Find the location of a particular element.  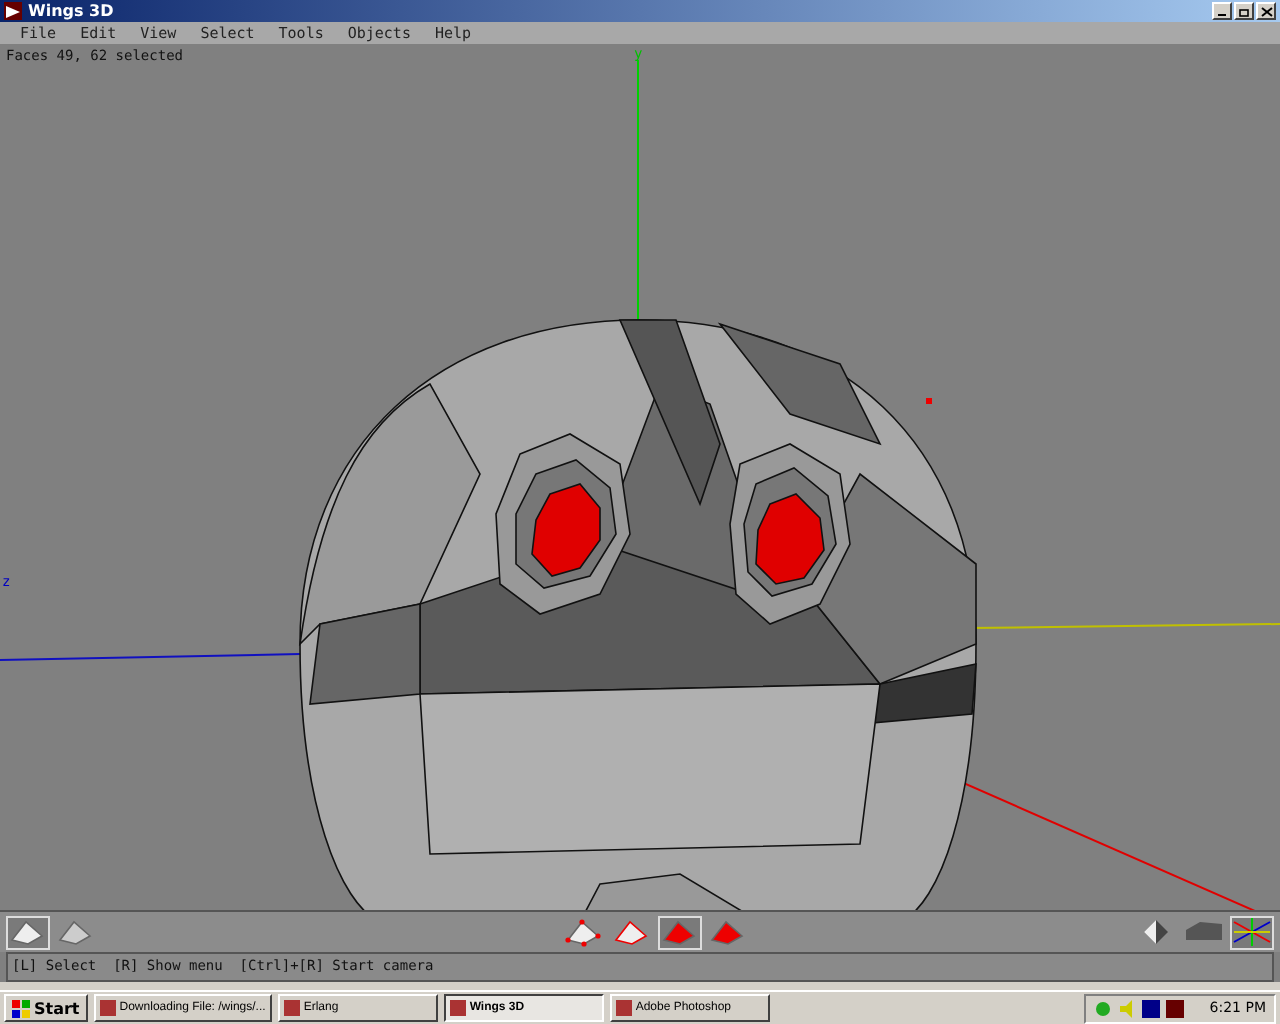

close-icon is located at coordinates (1266, 11).